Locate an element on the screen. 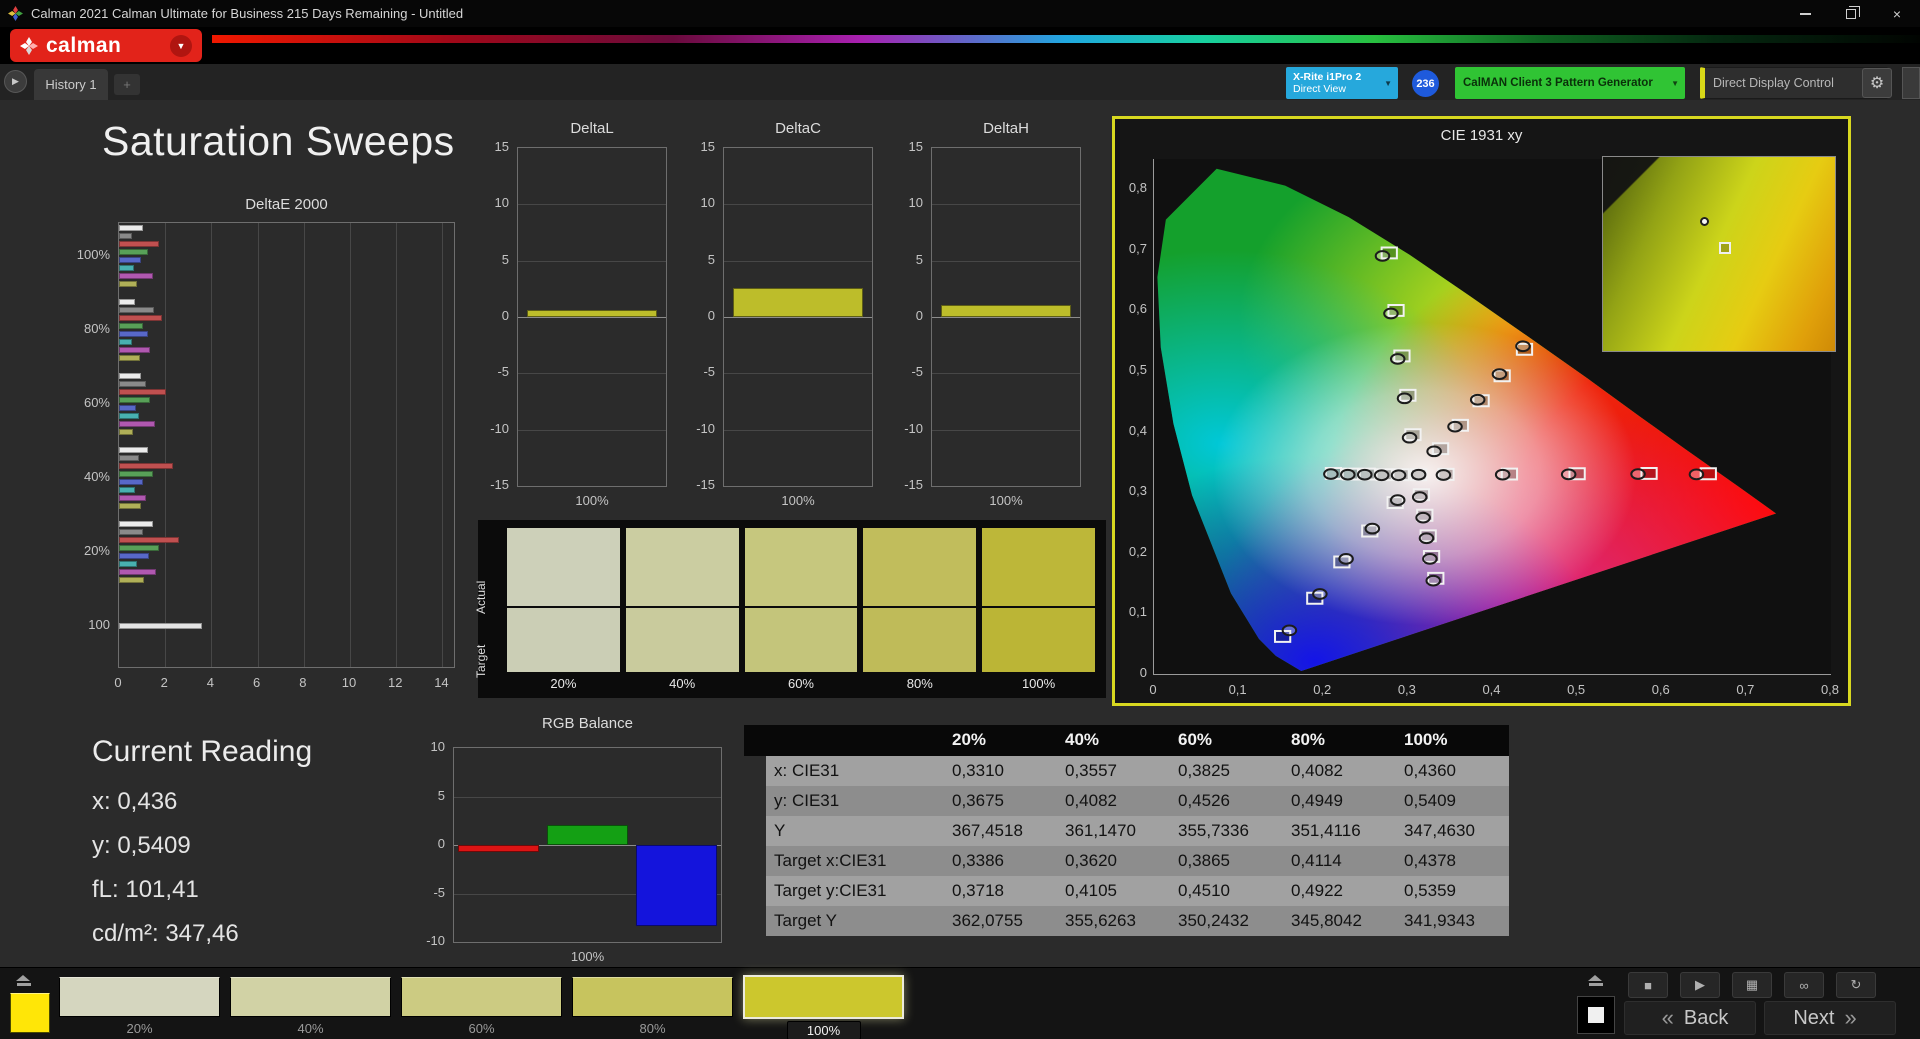 This screenshot has width=1920, height=1039. table-cell: 0,4105 is located at coordinates (1113, 891).